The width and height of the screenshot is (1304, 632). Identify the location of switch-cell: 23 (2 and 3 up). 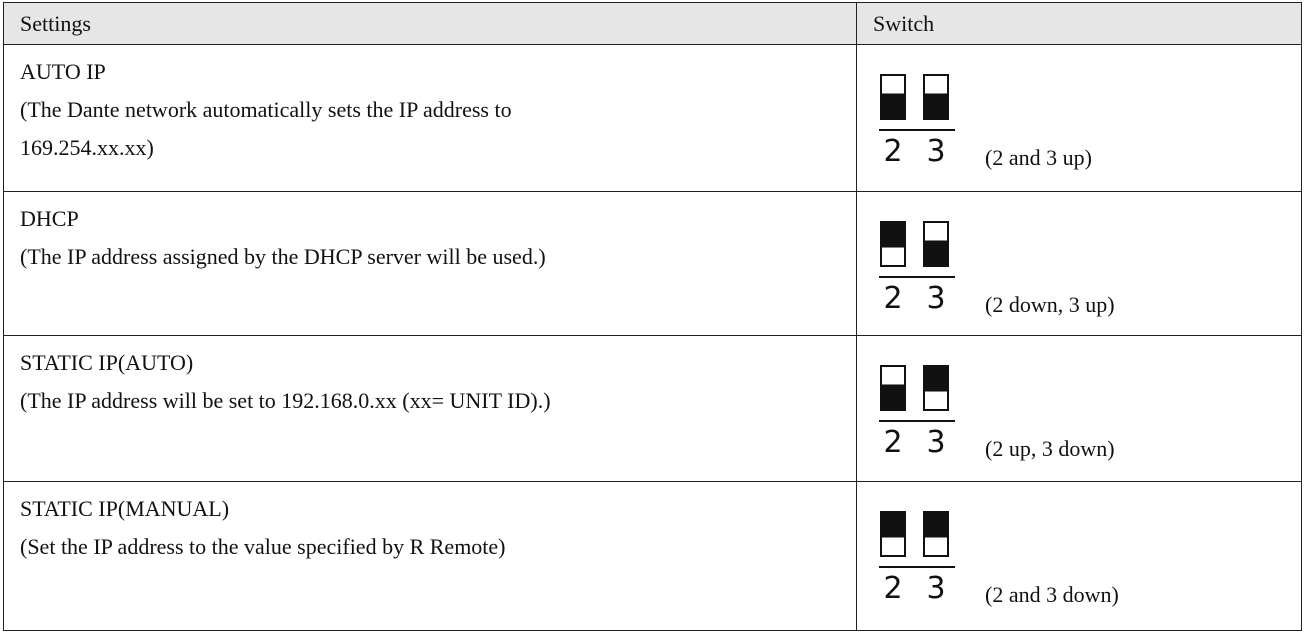
(1079, 118).